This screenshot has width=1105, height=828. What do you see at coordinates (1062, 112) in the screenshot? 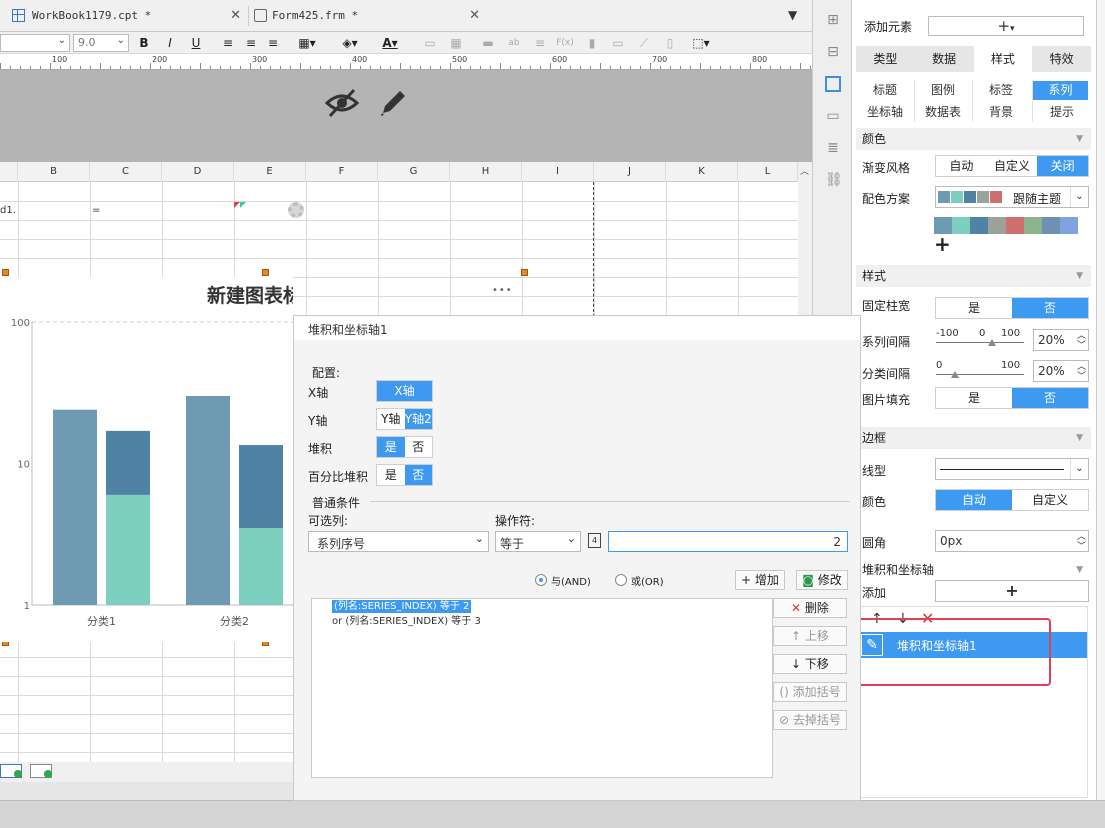
I see `subtab-tooltip: 提示` at bounding box center [1062, 112].